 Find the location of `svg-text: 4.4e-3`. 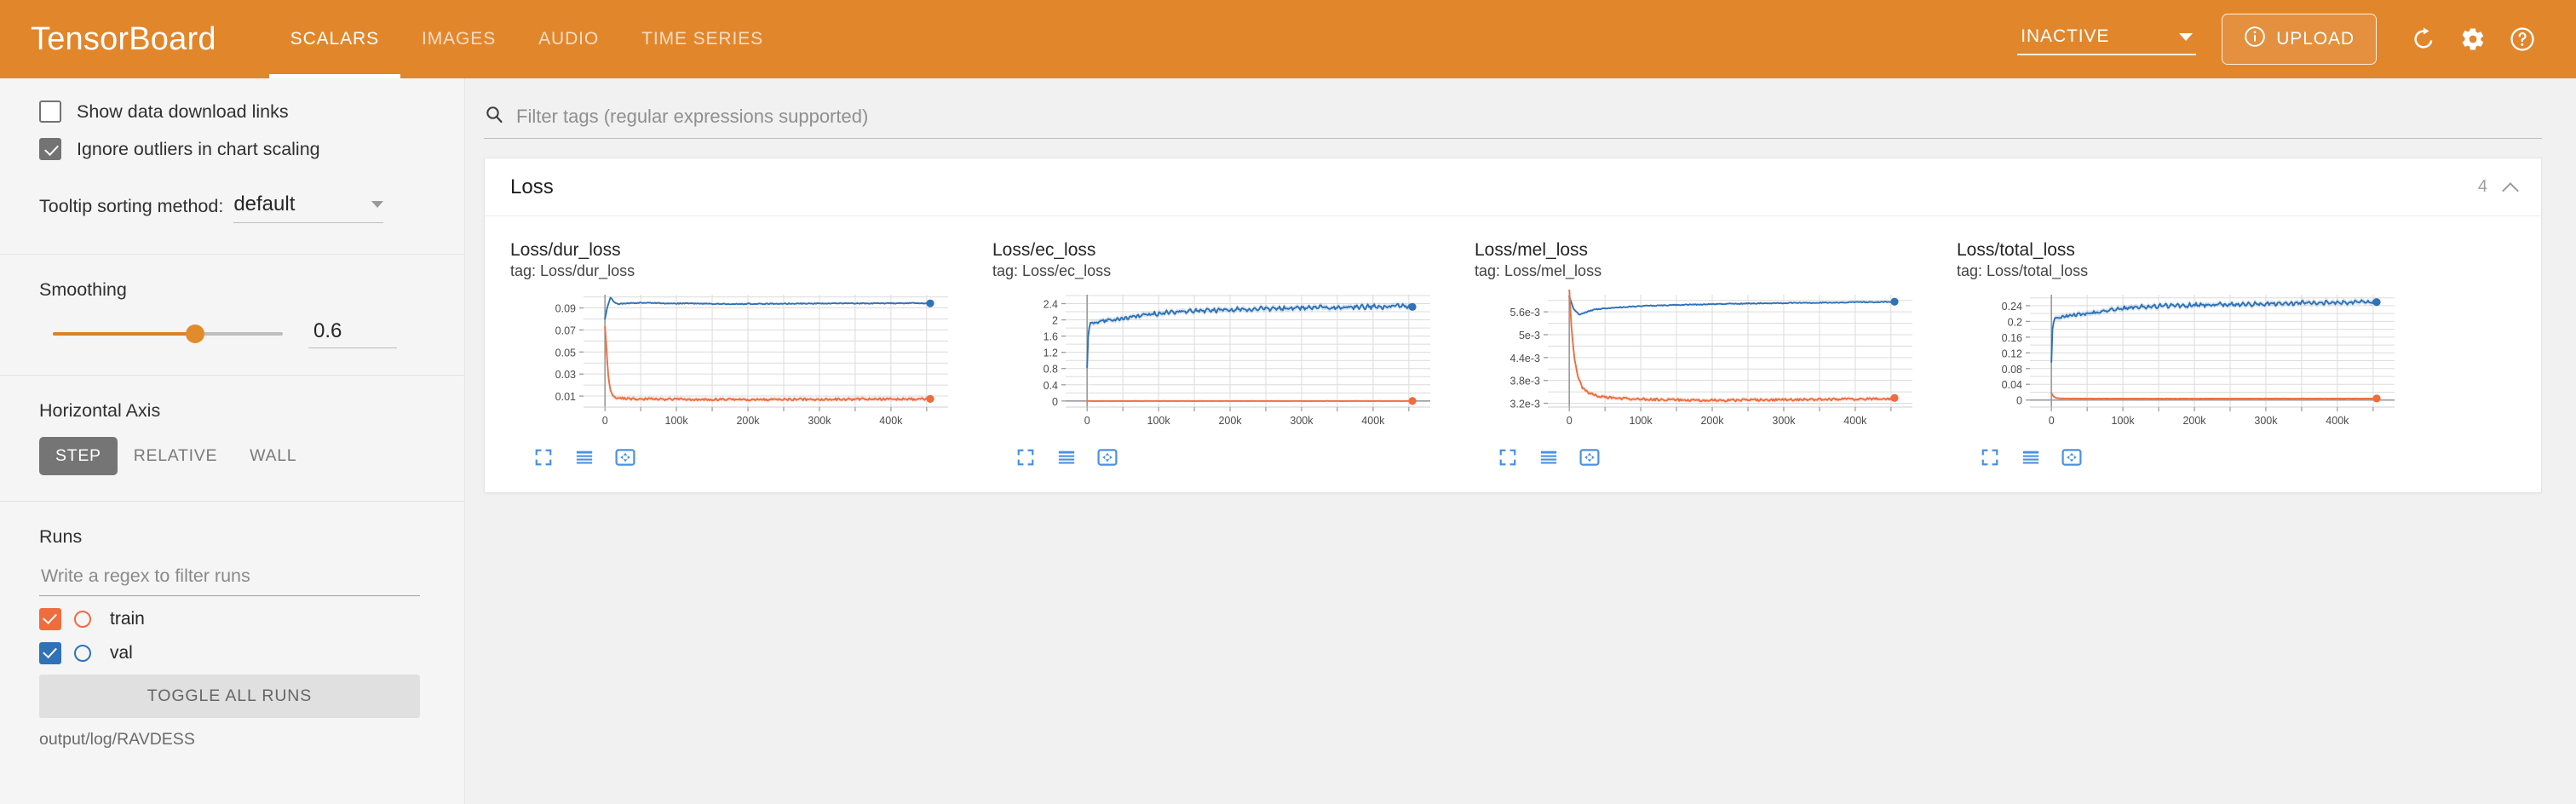

svg-text: 4.4e-3 is located at coordinates (1525, 359).